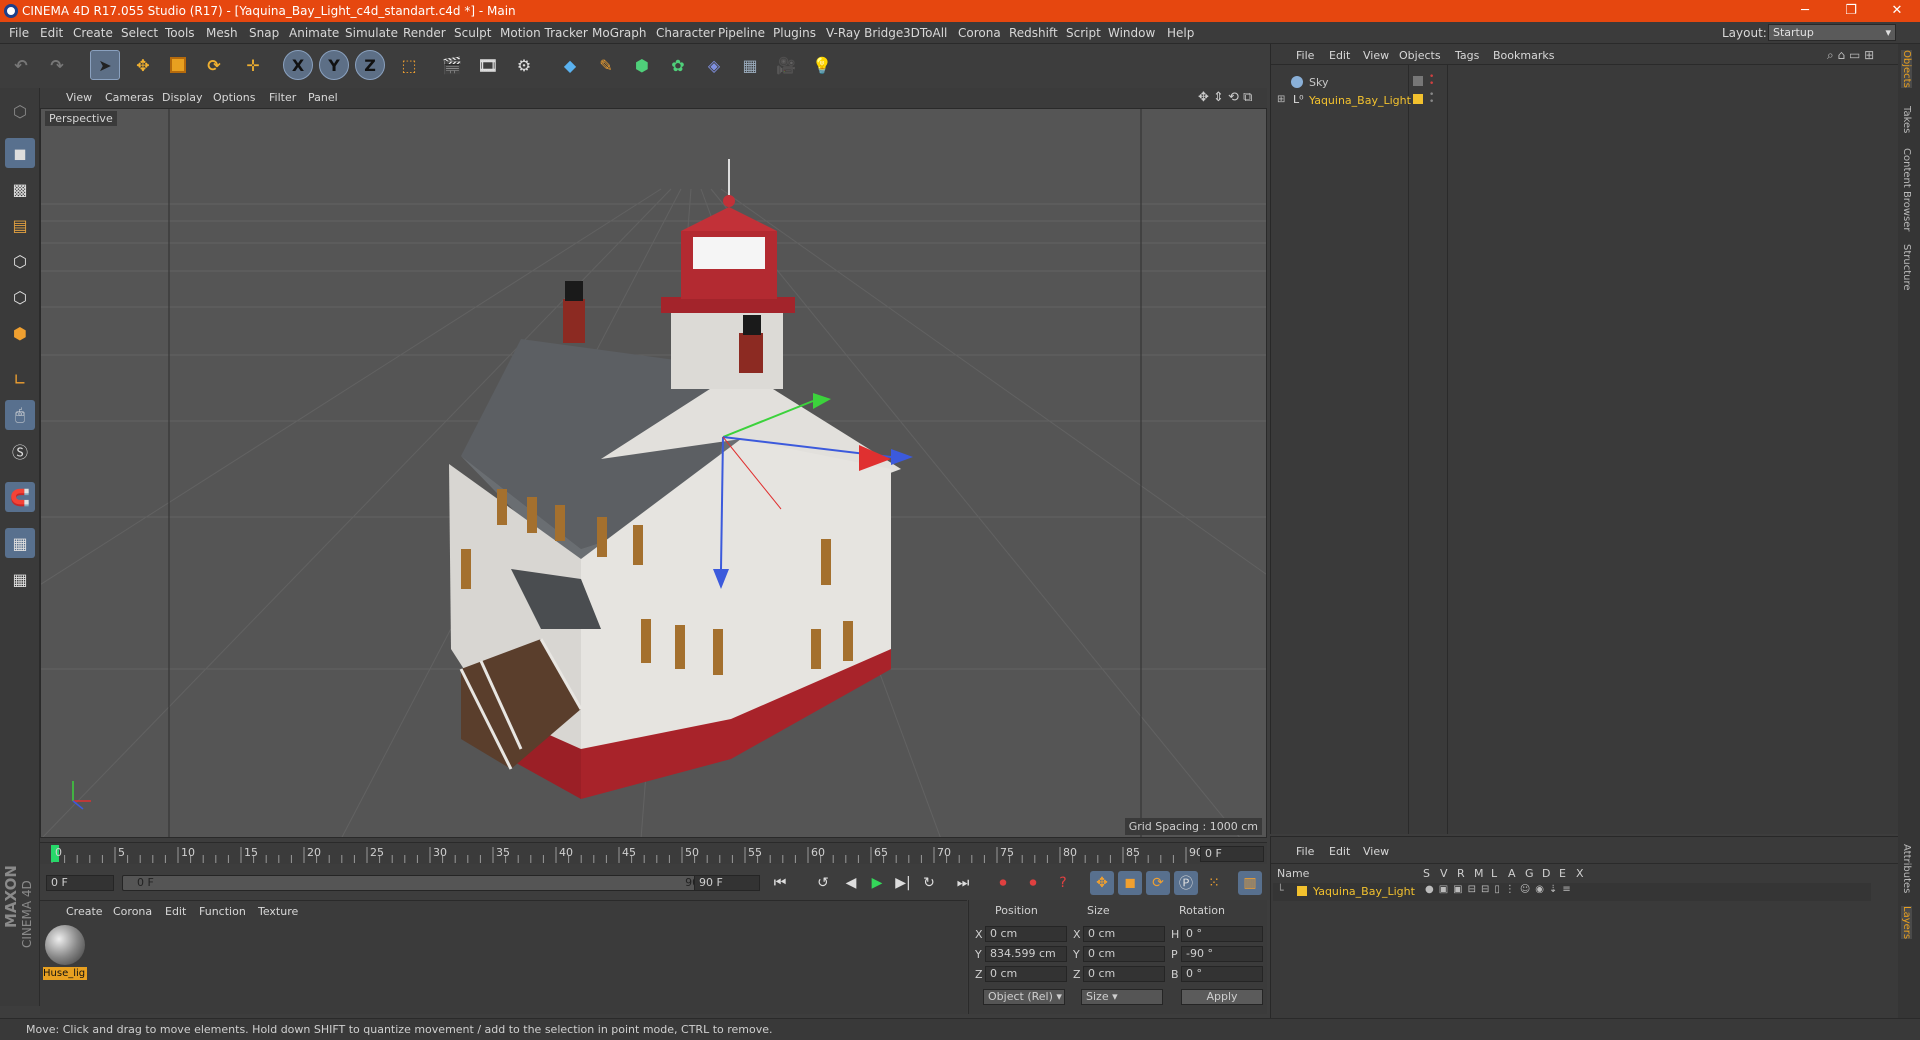 The width and height of the screenshot is (1920, 1040). I want to click on next-key-icon: ↻, so click(929, 883).